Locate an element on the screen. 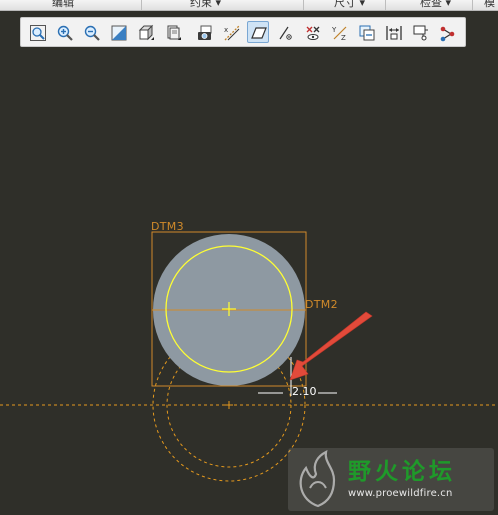 This screenshot has width=498, height=515. datum-display-button: x is located at coordinates (231, 32).